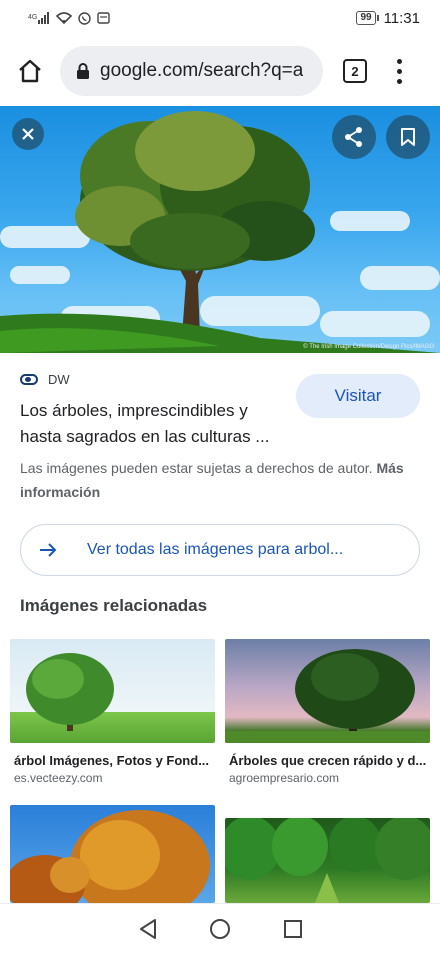 This screenshot has height=953, width=440. Describe the element at coordinates (45, 379) in the screenshot. I see `source-site: DW` at that location.